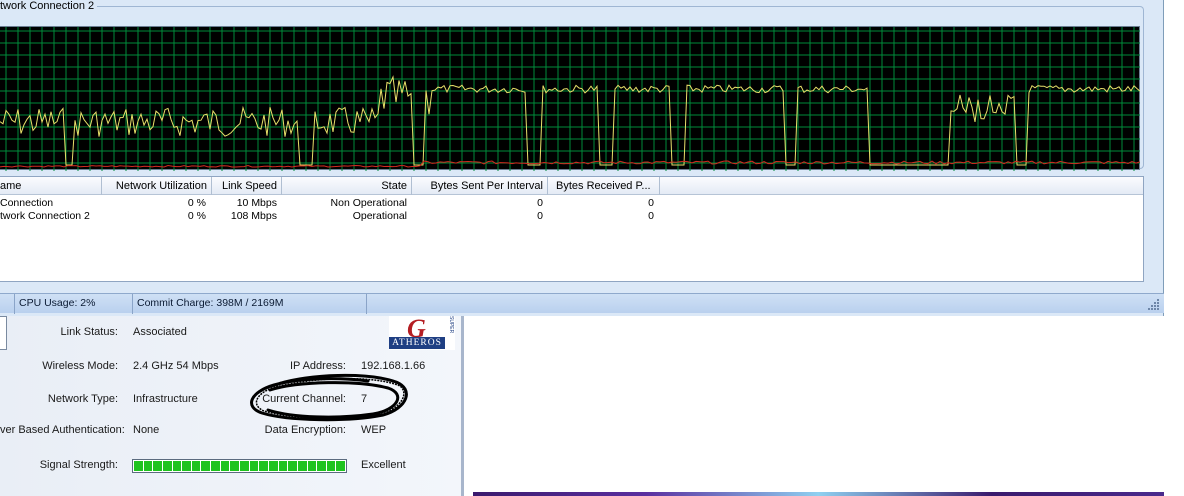  I want to click on ip-address-value: 192.168.1.66, so click(393, 366).